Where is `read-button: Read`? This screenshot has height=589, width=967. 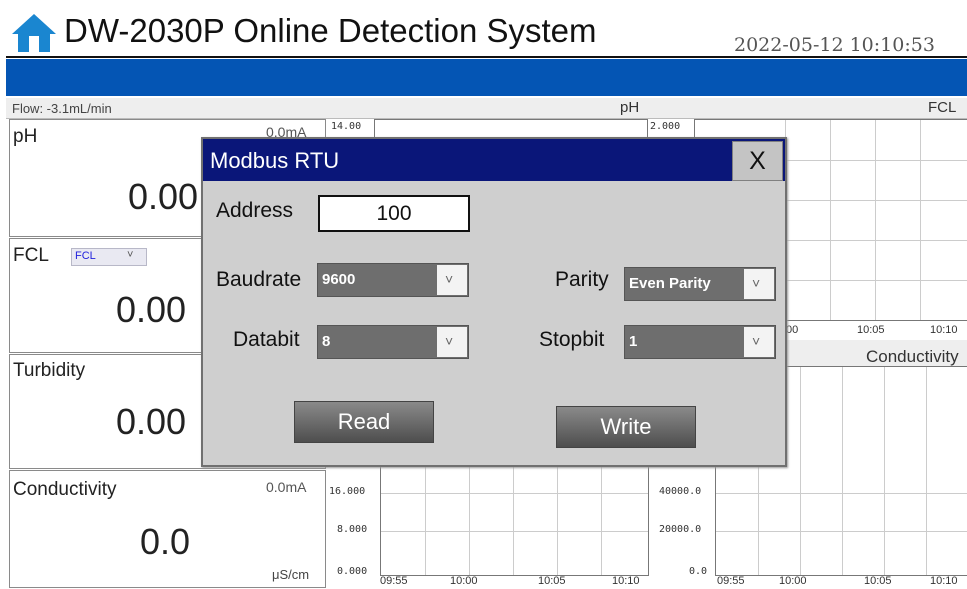
read-button: Read is located at coordinates (364, 422).